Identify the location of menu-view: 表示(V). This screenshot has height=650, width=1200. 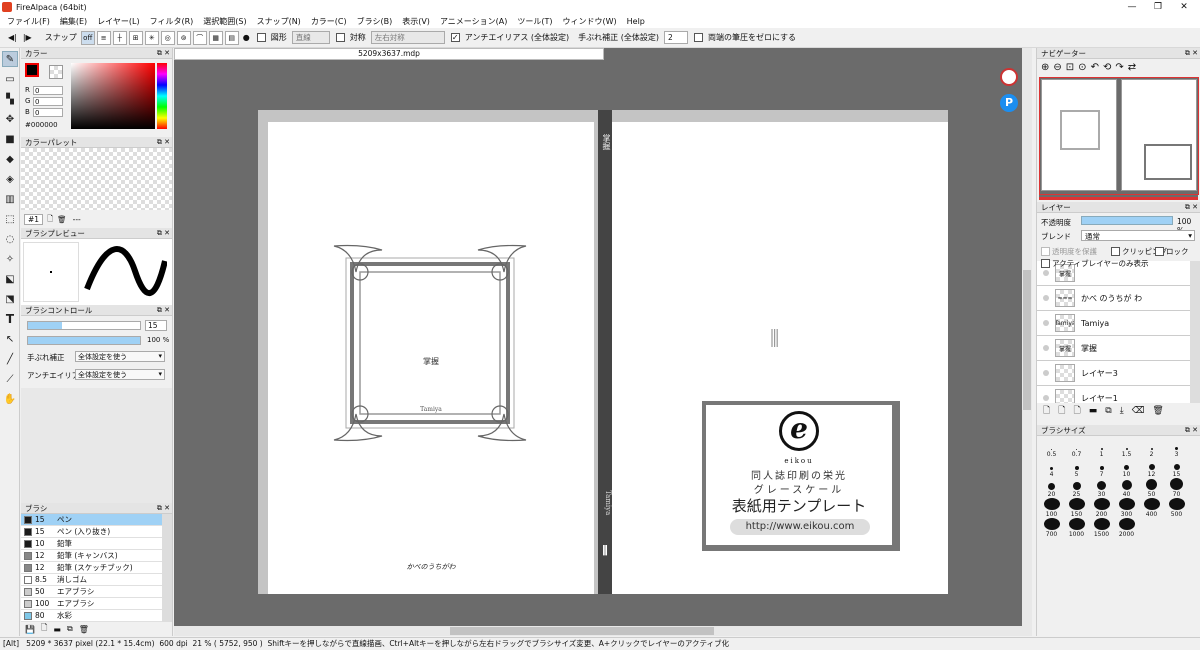
(416, 21).